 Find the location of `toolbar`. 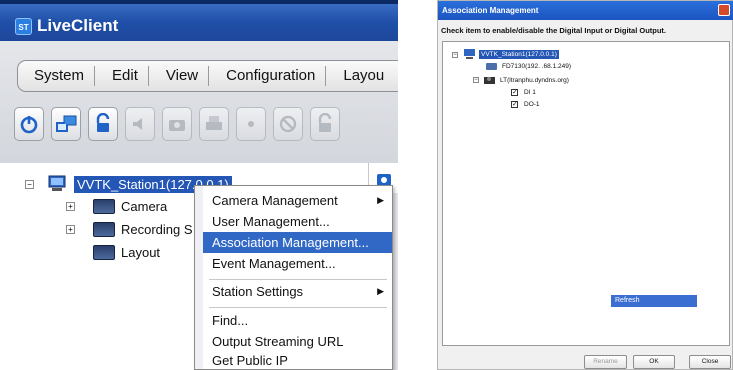

toolbar is located at coordinates (177, 129).